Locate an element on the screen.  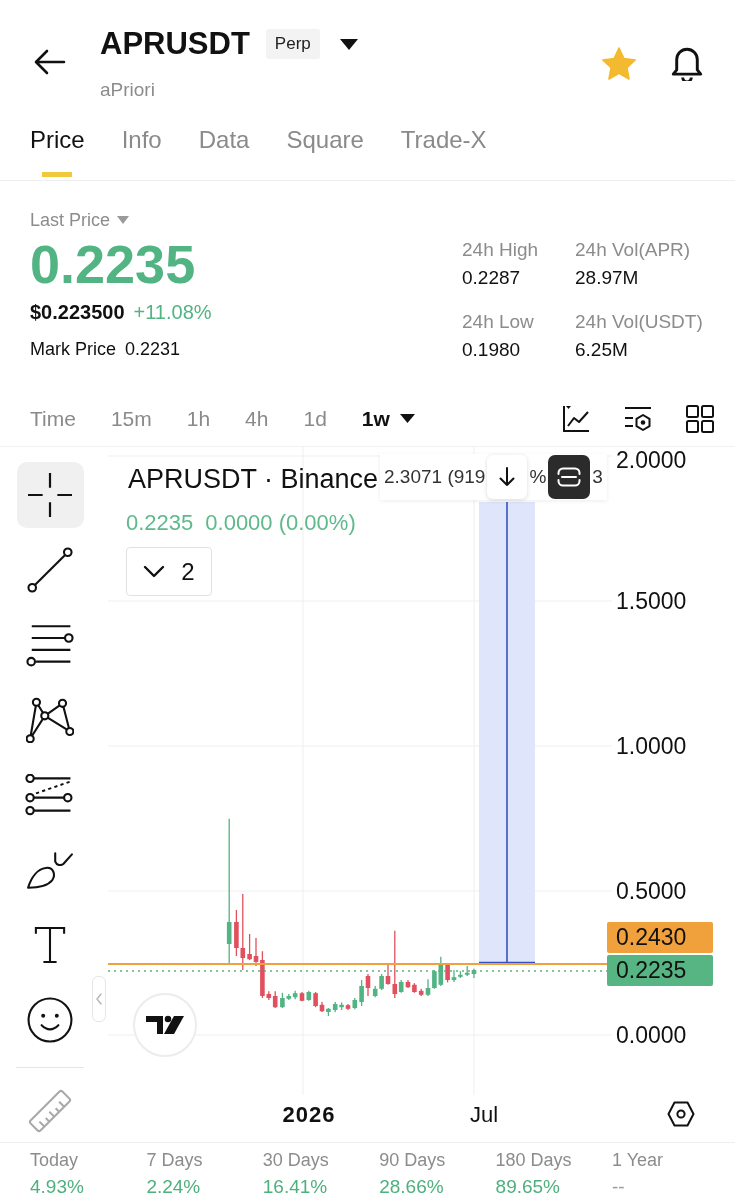
parallel-lines-icon is located at coordinates (50, 645).